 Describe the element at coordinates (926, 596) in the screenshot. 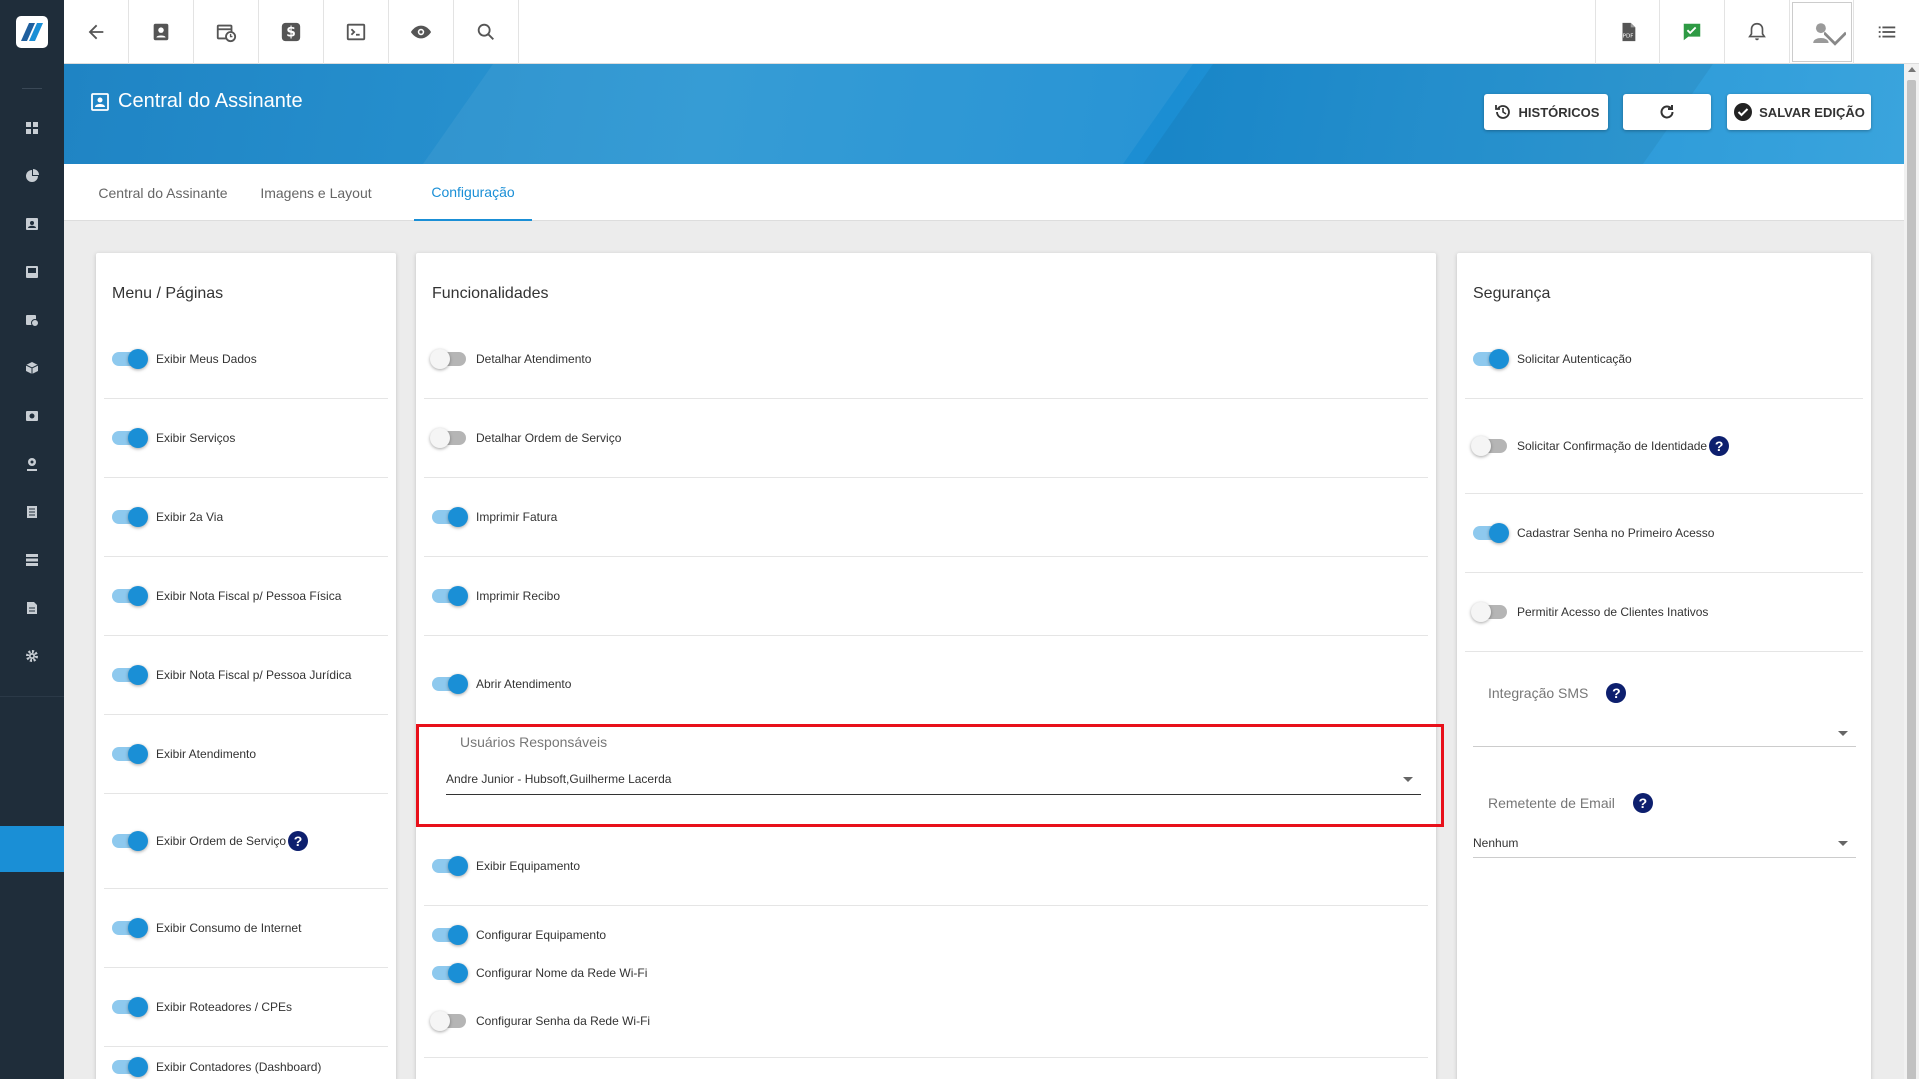

I see `func-row: Imprimir Recibo` at that location.